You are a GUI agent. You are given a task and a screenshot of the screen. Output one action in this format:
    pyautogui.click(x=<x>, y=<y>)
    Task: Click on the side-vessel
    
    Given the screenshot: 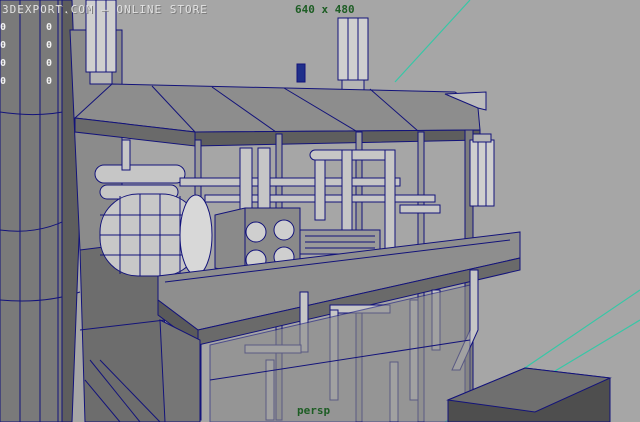 What is the action you would take?
    pyautogui.click(x=482, y=170)
    